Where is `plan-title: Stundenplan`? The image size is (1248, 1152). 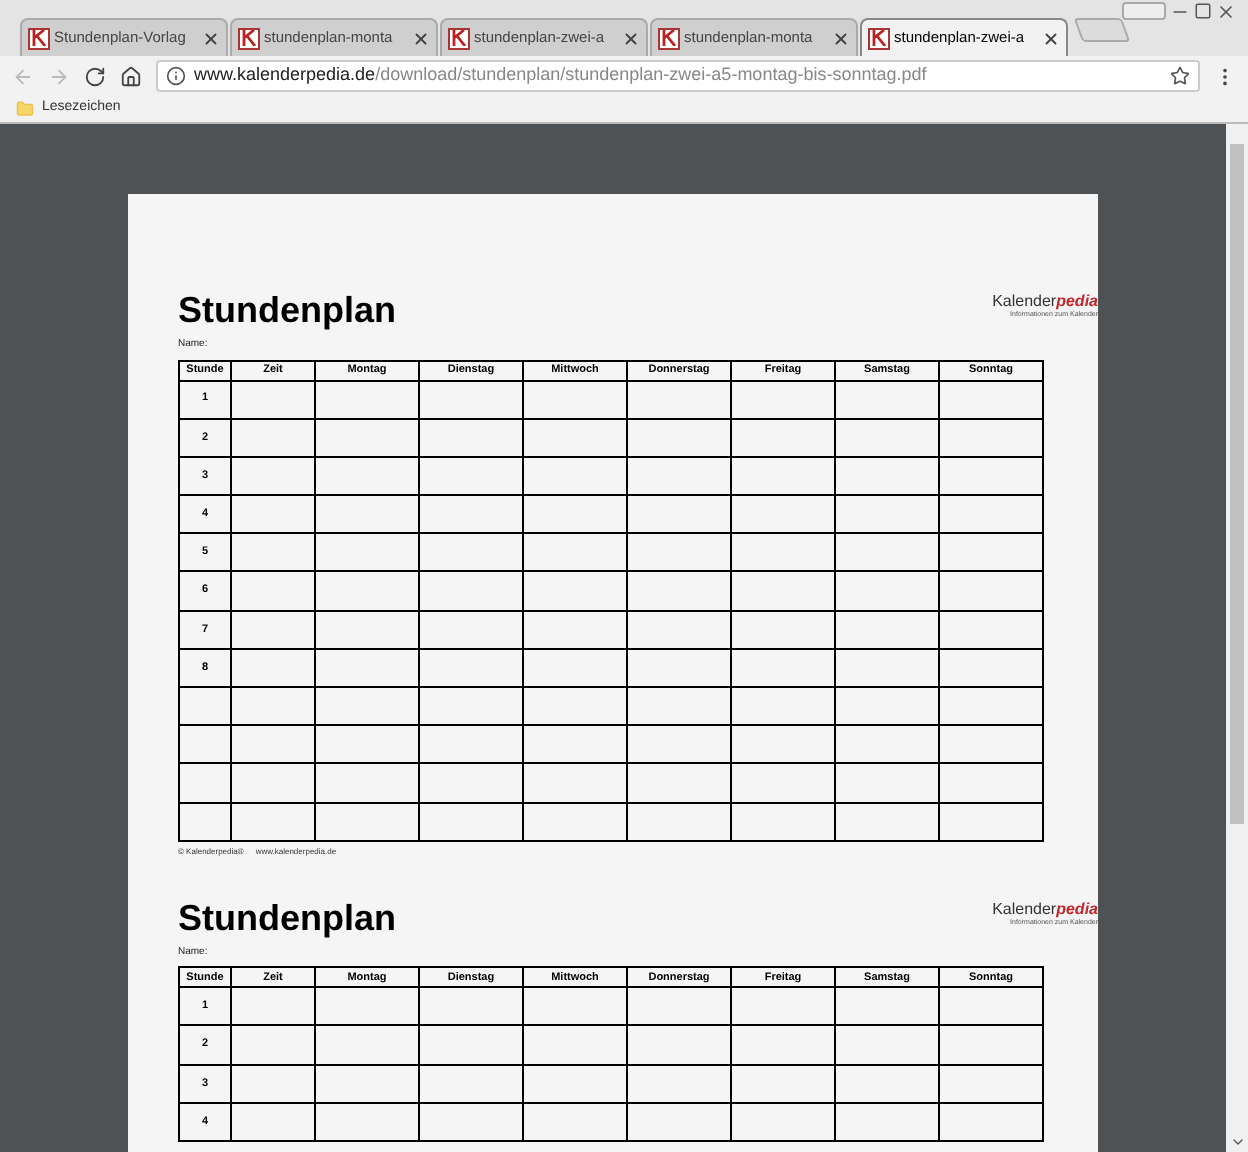 plan-title: Stundenplan is located at coordinates (287, 310).